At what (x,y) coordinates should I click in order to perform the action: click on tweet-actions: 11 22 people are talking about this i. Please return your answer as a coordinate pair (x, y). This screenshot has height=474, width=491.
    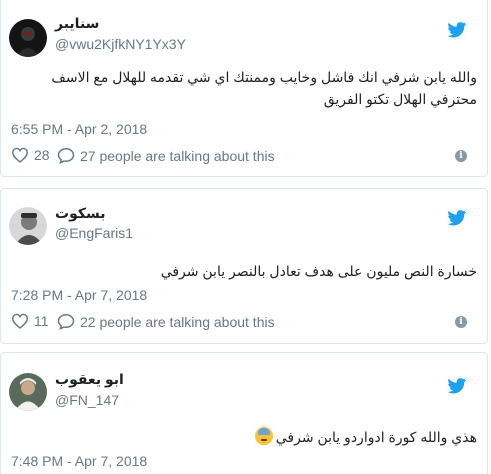
    Looking at the image, I should click on (239, 323).